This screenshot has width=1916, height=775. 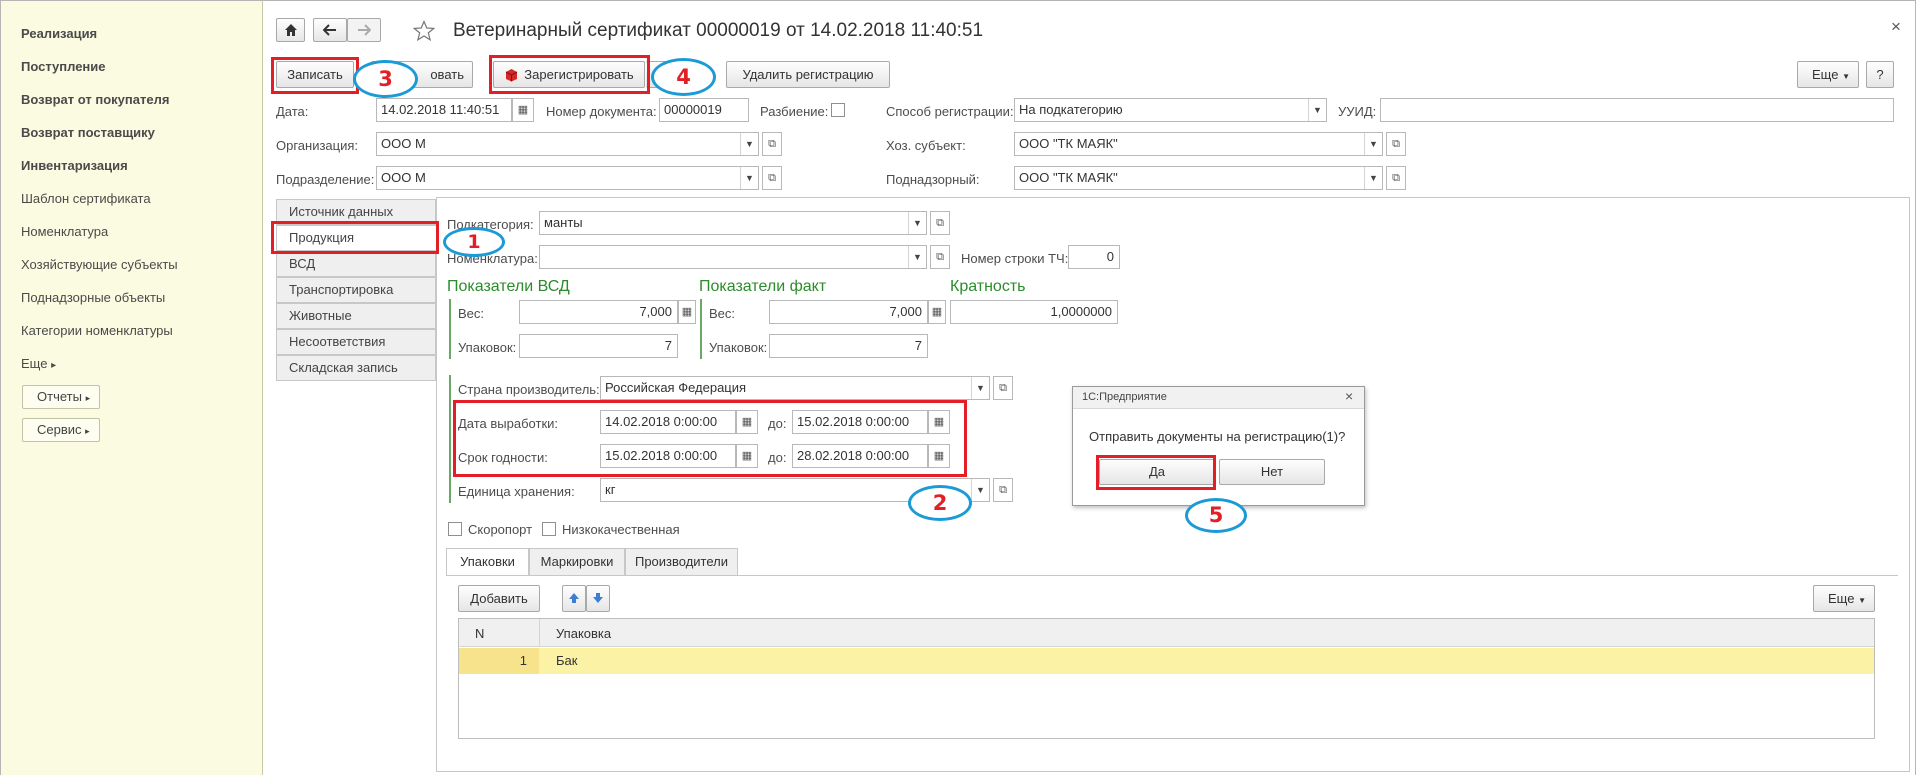 What do you see at coordinates (424, 31) in the screenshot?
I see `favorite-star-icon` at bounding box center [424, 31].